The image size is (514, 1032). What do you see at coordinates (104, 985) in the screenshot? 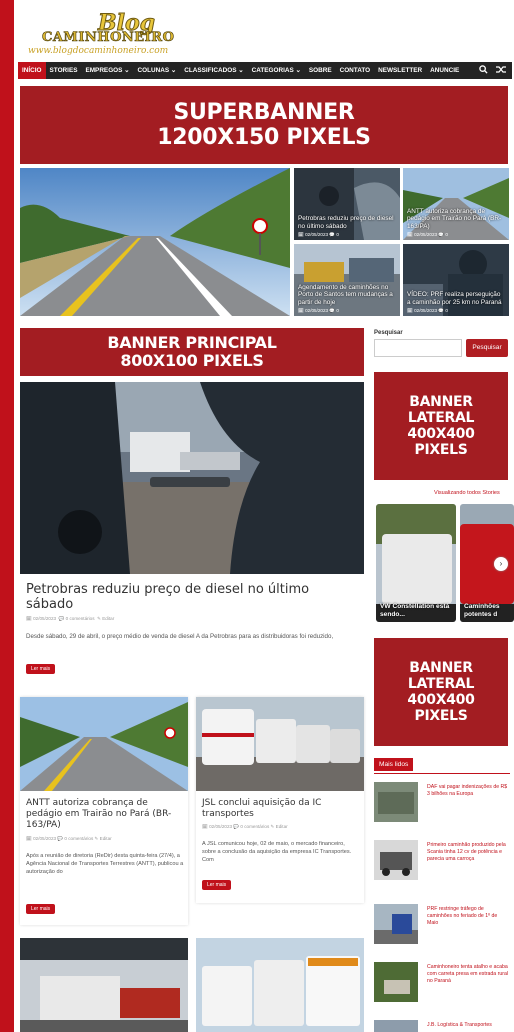
I see `post-card-3-image` at bounding box center [104, 985].